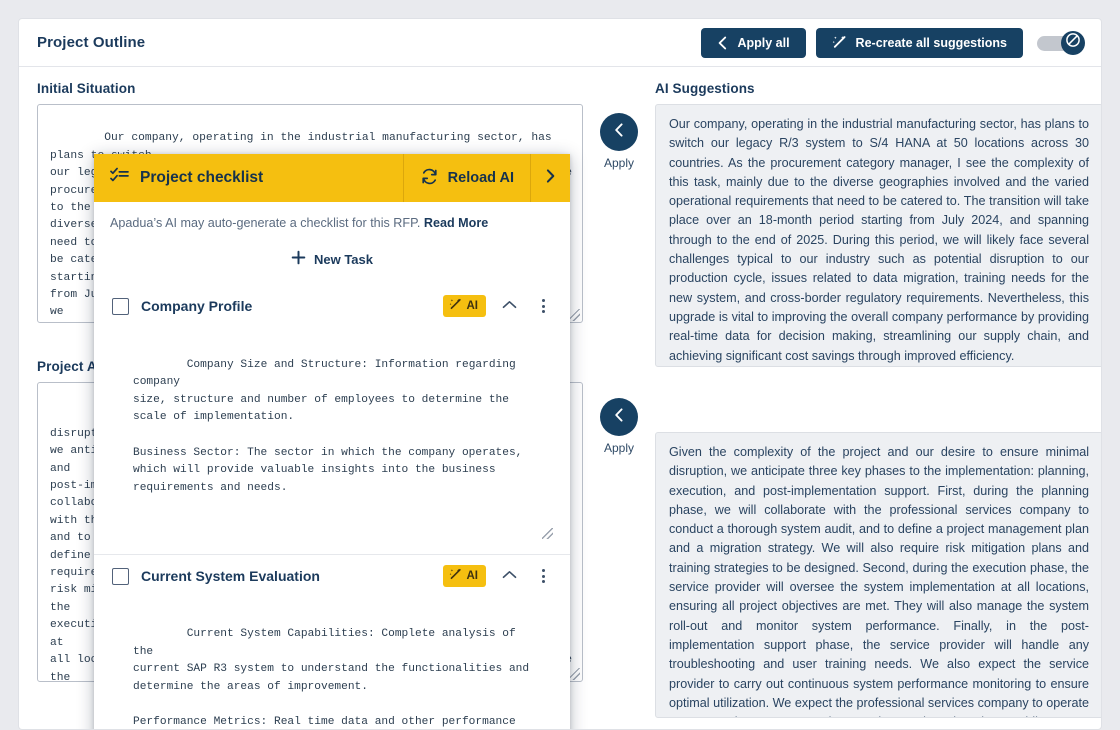  Describe the element at coordinates (429, 178) in the screenshot. I see `refresh-icon` at that location.